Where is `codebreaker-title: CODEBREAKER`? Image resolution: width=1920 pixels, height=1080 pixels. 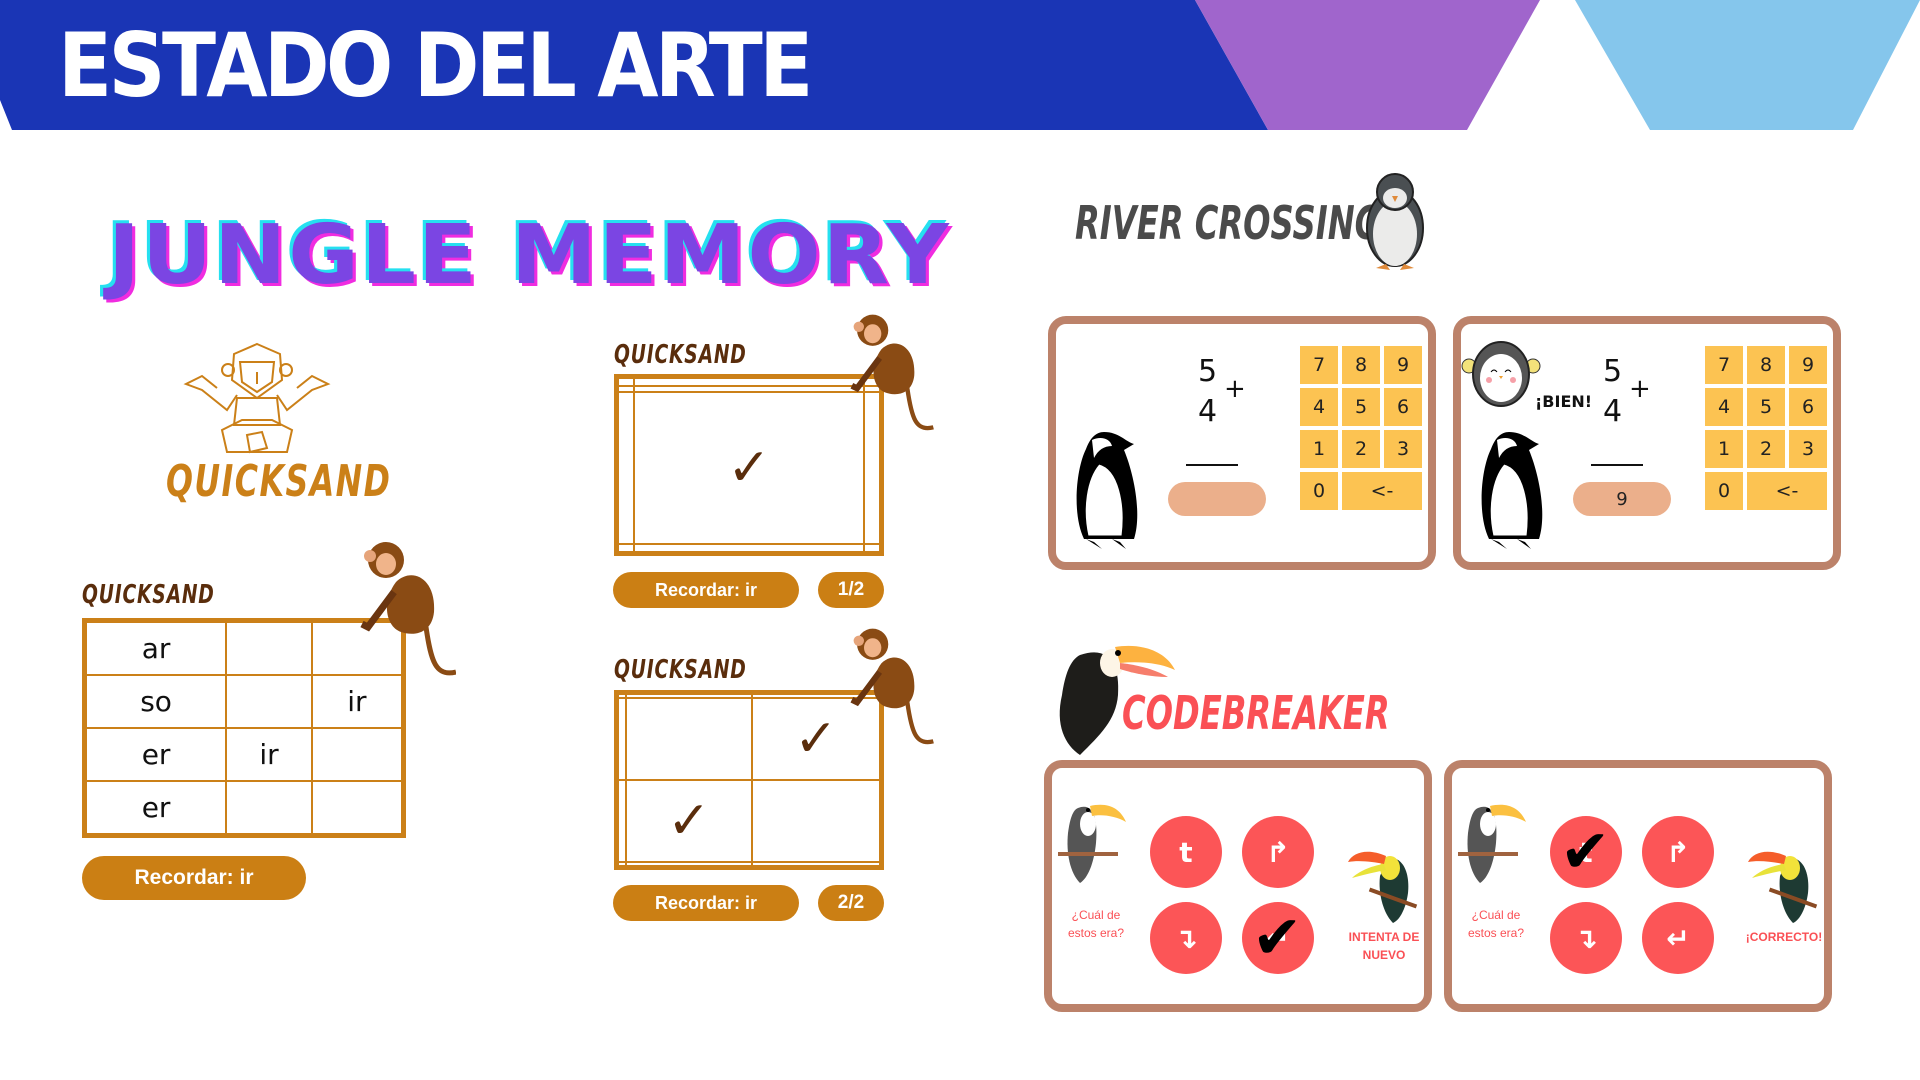 codebreaker-title: CODEBREAKER is located at coordinates (1256, 713).